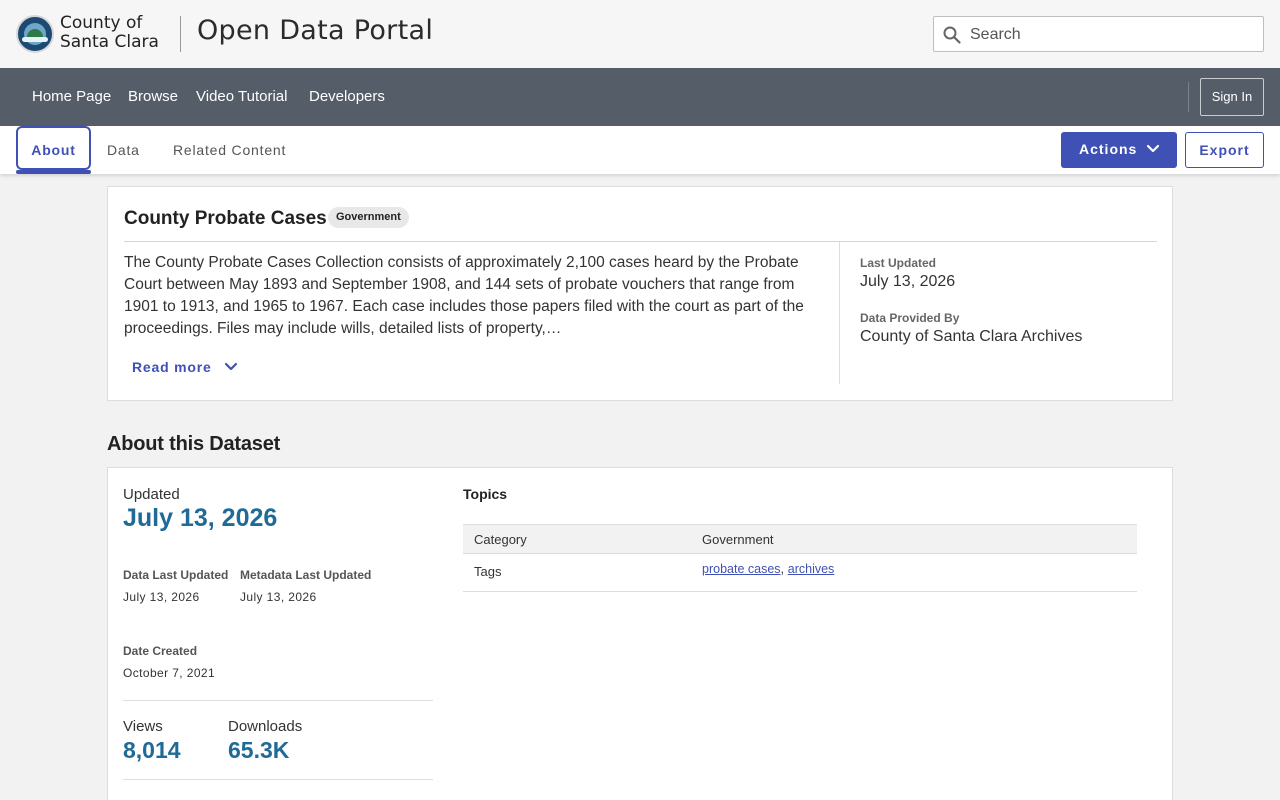 Image resolution: width=1280 pixels, height=800 pixels. Describe the element at coordinates (811, 569) in the screenshot. I see `tag-link-archives: archives` at that location.